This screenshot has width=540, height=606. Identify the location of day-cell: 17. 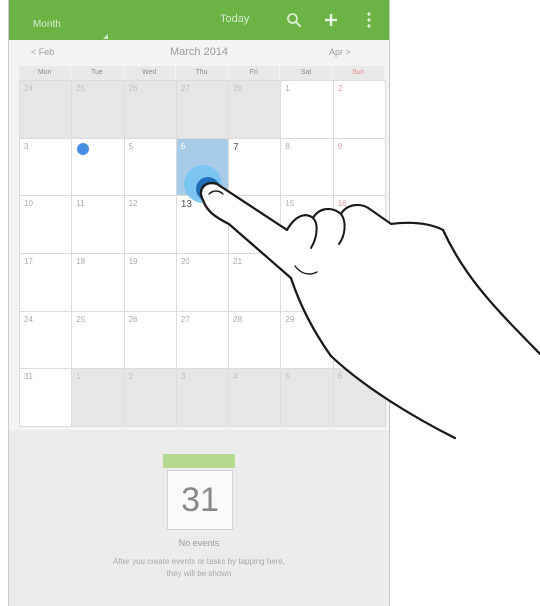
(46, 283).